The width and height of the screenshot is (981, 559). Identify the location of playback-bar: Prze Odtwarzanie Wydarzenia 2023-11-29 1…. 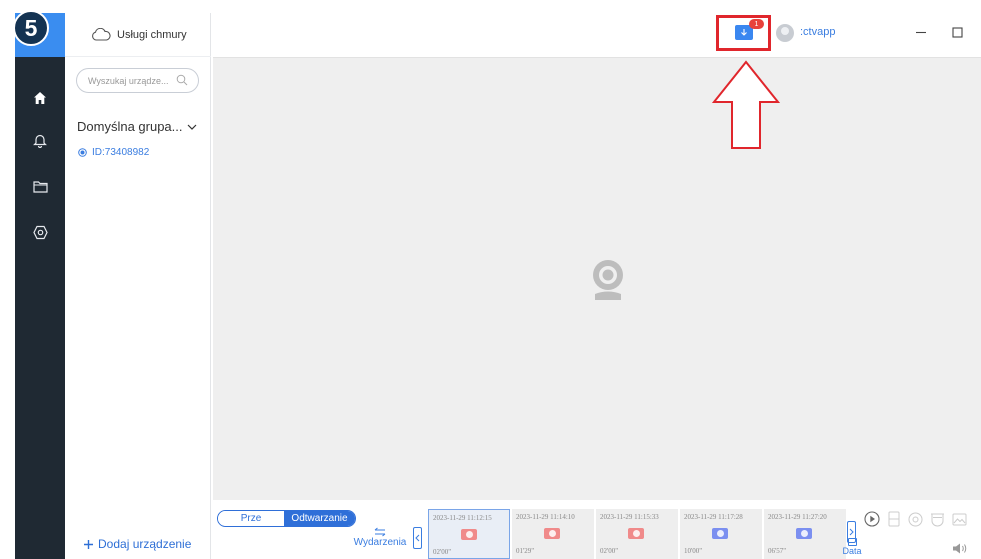
(597, 530).